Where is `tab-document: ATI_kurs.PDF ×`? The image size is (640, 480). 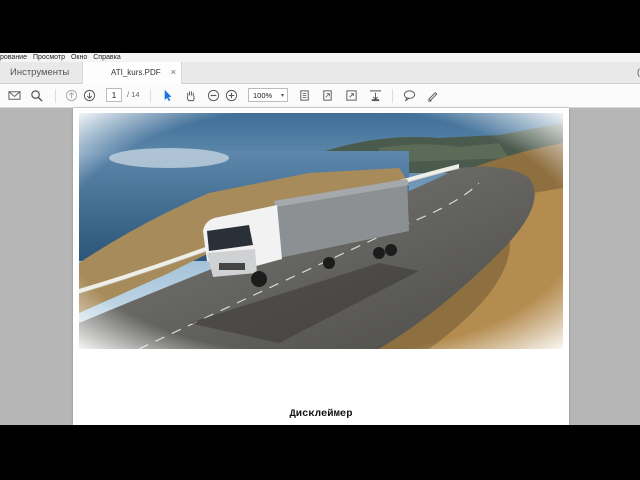 tab-document: ATI_kurs.PDF × is located at coordinates (132, 73).